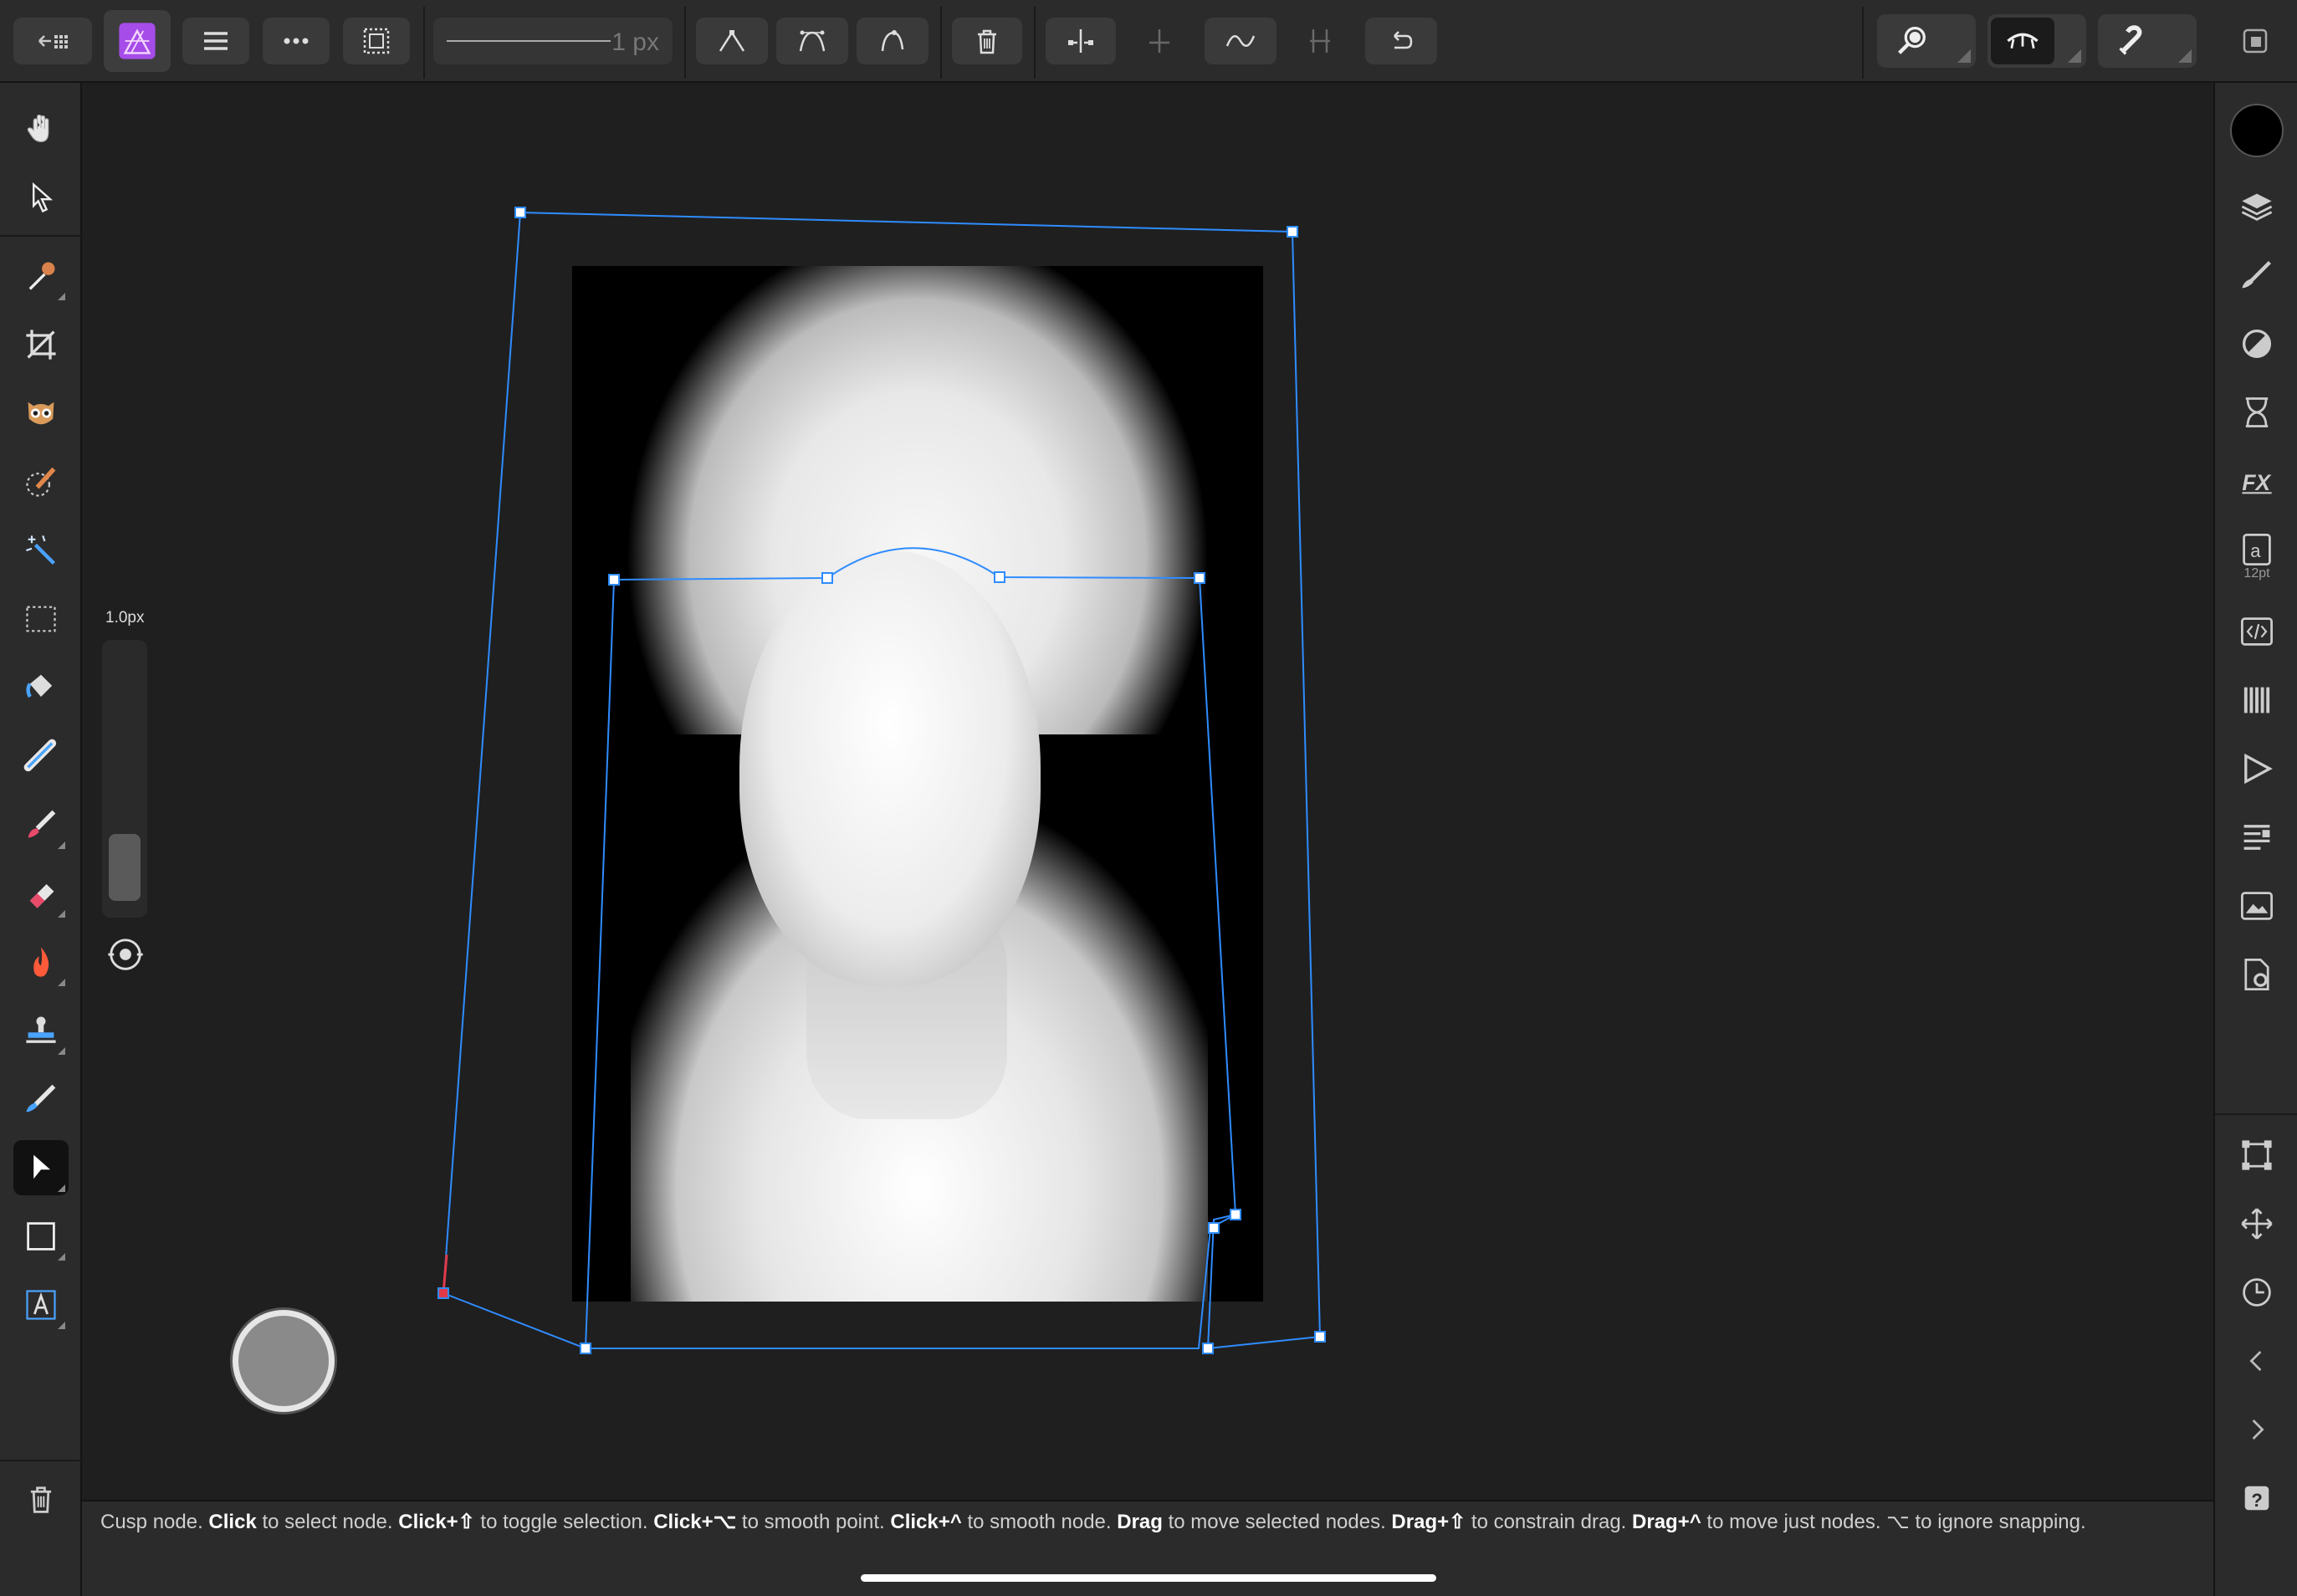 The height and width of the screenshot is (1596, 2297). Describe the element at coordinates (2257, 413) in the screenshot. I see `history-studio` at that location.